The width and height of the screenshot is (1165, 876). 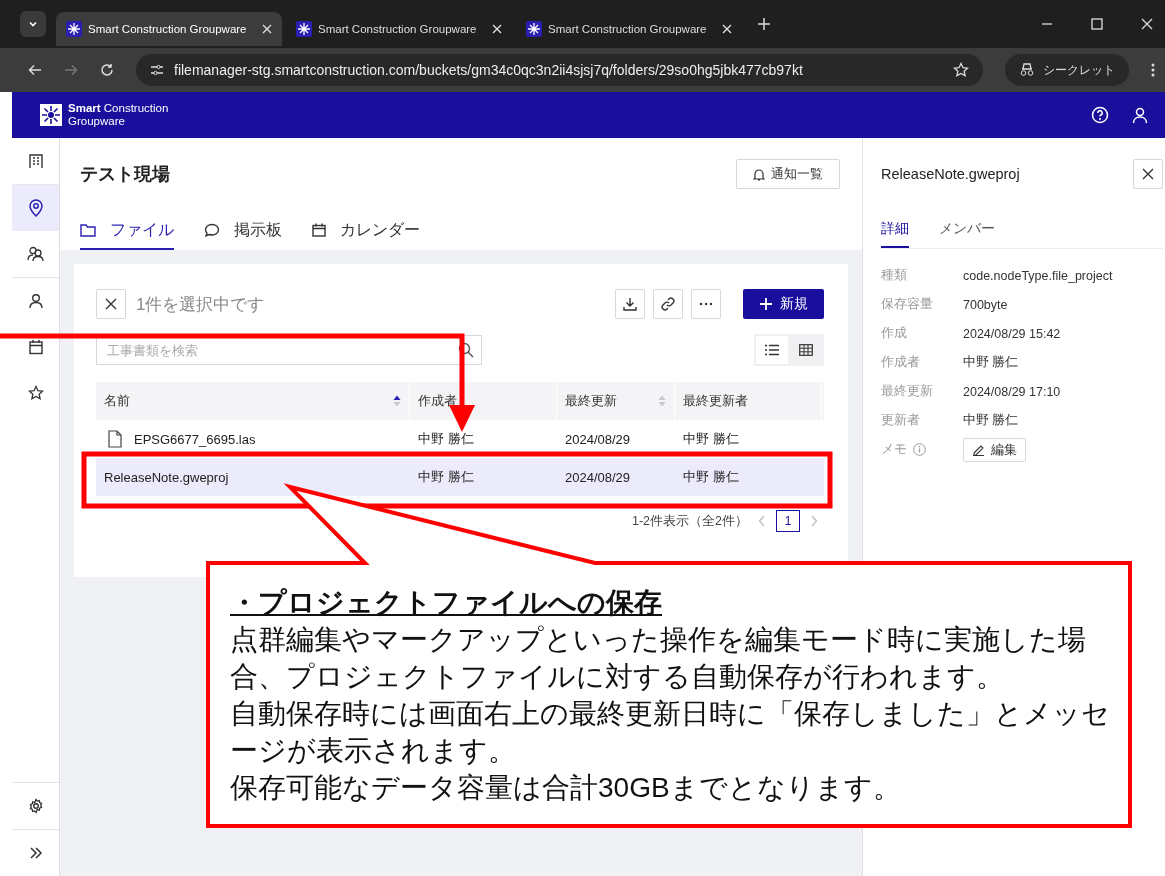 I want to click on column-header: 名前, so click(x=253, y=401).